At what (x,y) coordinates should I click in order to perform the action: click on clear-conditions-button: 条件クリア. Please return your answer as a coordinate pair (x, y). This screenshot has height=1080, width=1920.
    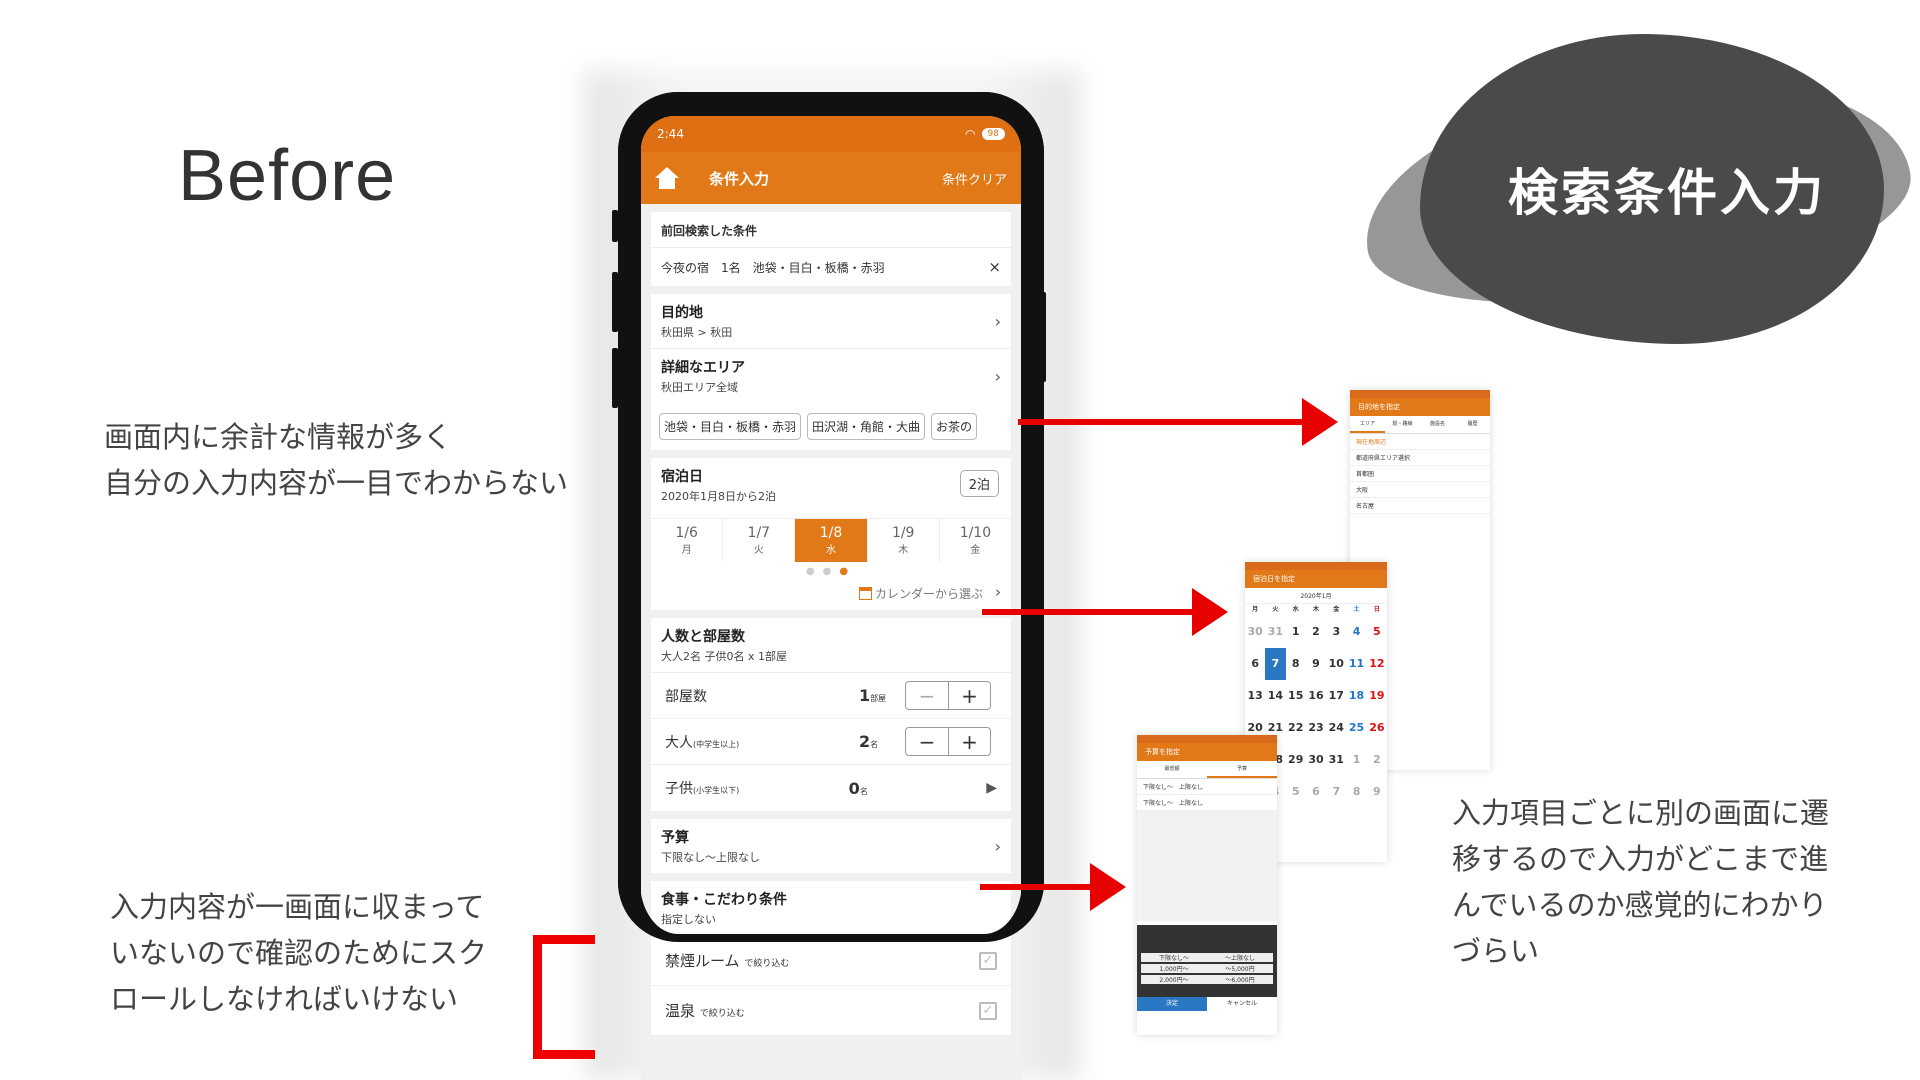
    Looking at the image, I should click on (974, 178).